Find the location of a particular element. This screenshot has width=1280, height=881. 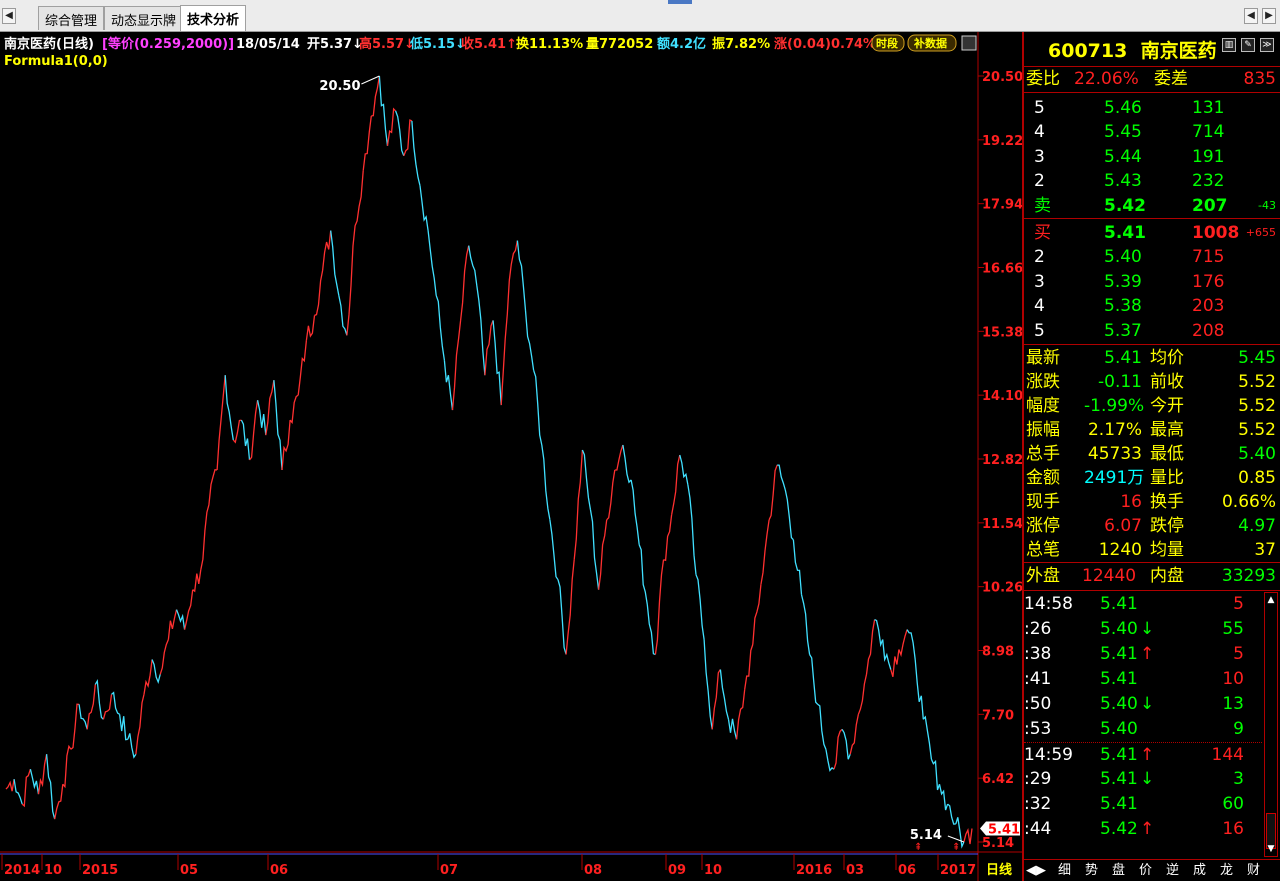

stat-label: 总手 is located at coordinates (1043, 454).